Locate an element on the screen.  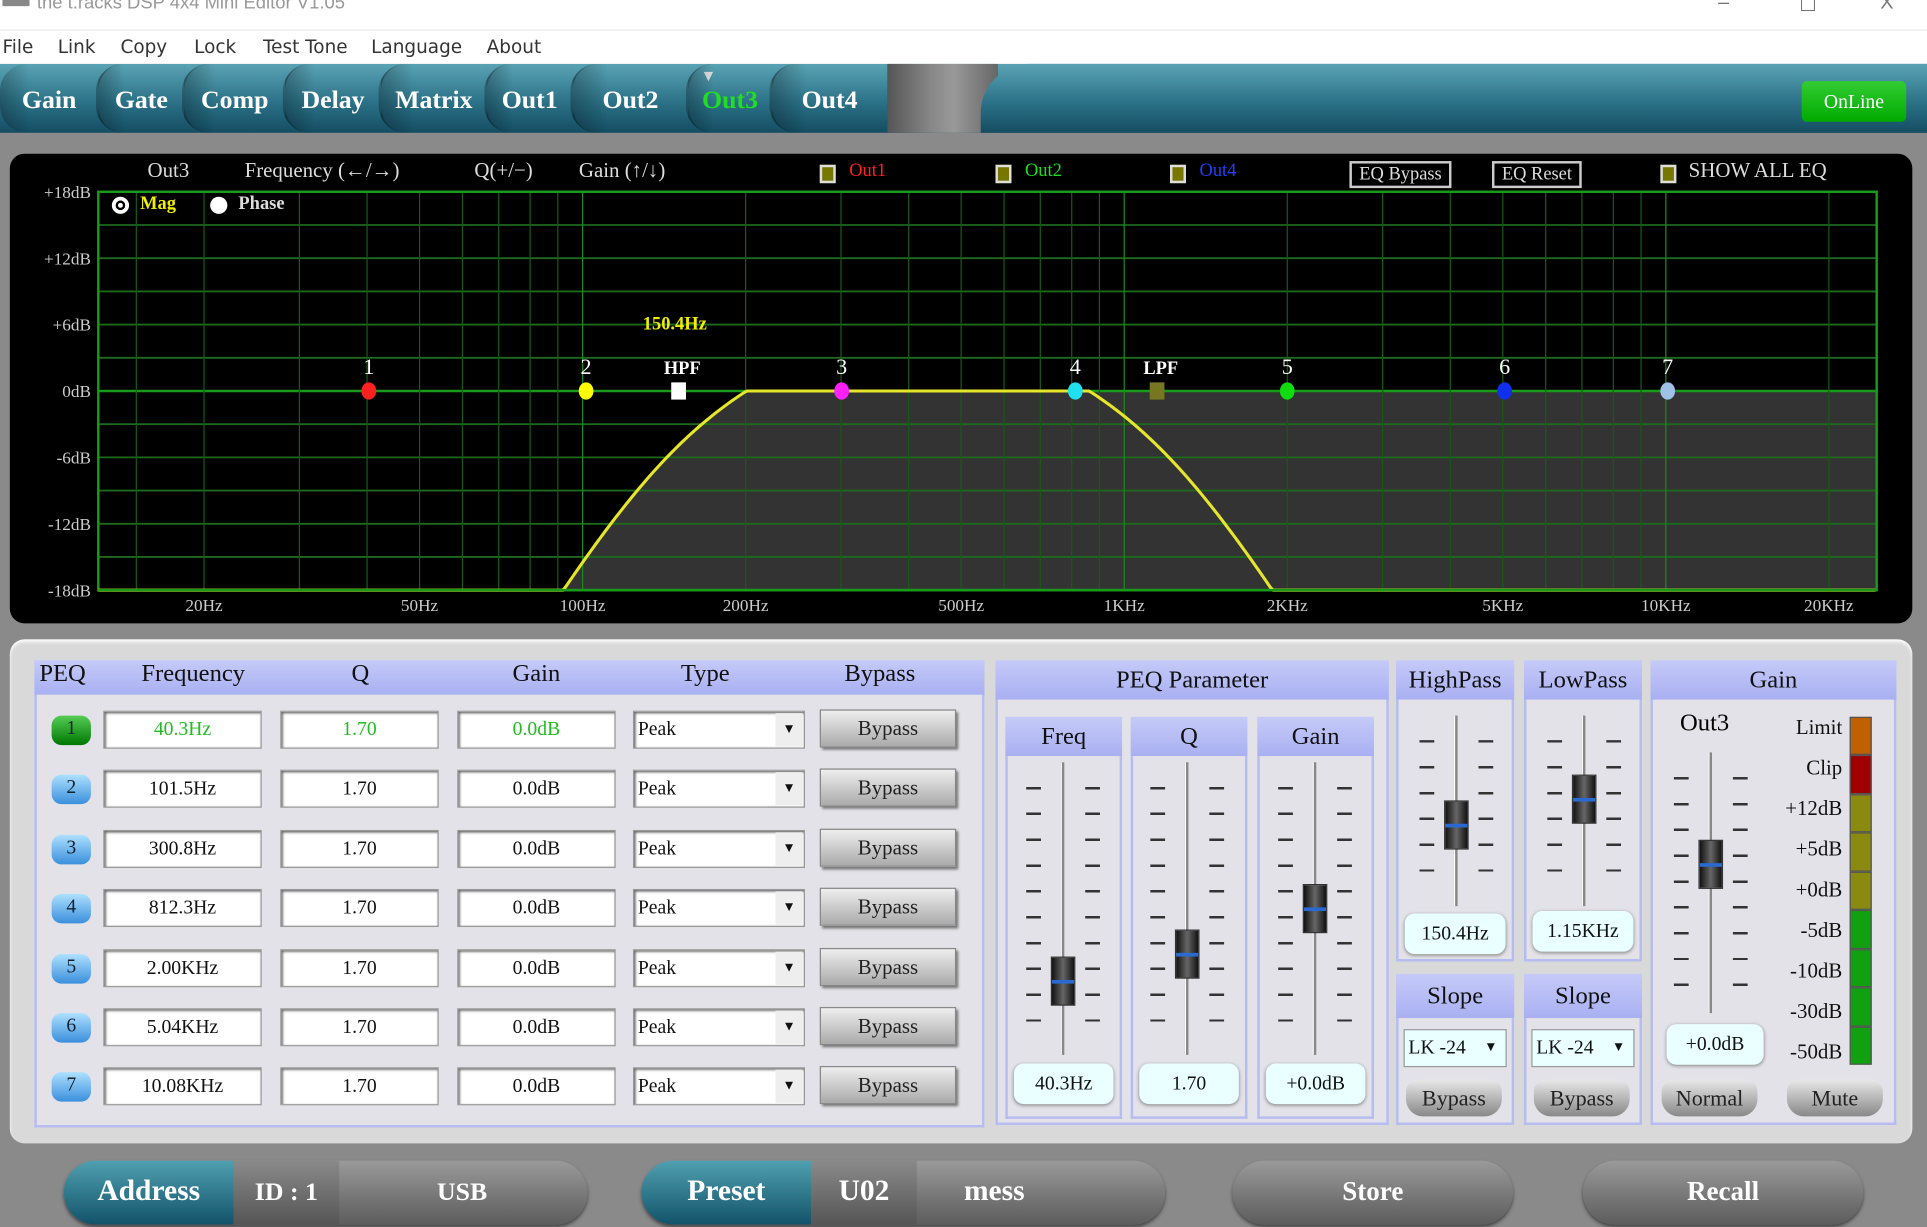
peq-band-badge: 6 is located at coordinates (71, 1028).